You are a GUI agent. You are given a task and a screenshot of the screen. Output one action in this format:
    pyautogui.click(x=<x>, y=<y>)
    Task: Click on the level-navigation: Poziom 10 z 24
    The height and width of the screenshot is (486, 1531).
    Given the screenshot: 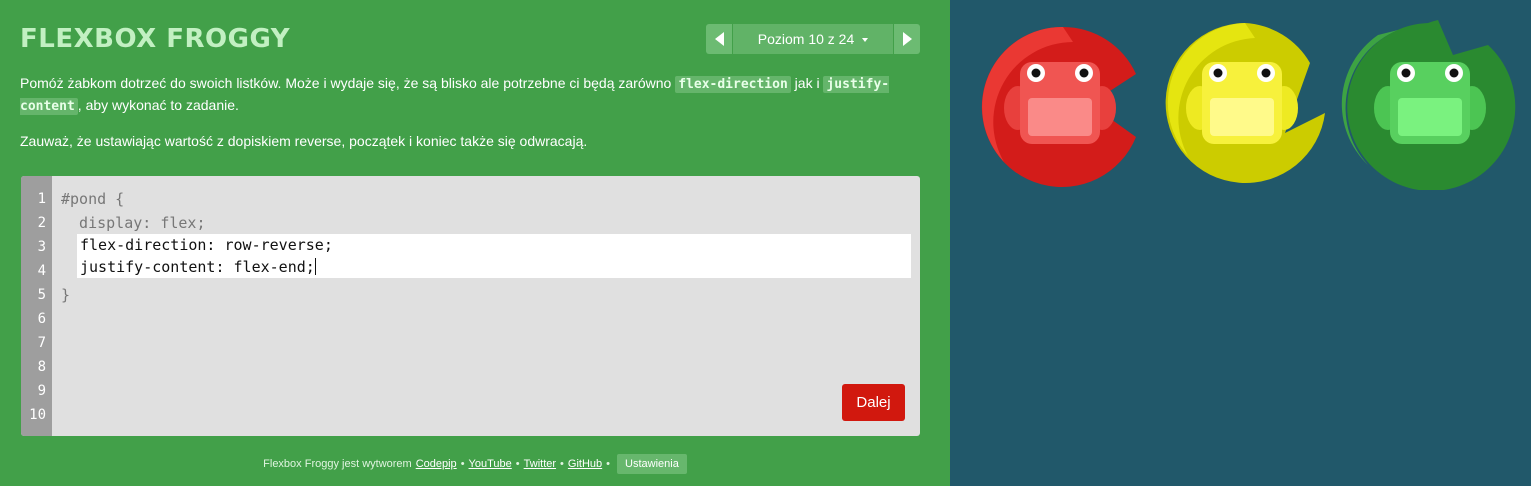 What is the action you would take?
    pyautogui.click(x=813, y=39)
    